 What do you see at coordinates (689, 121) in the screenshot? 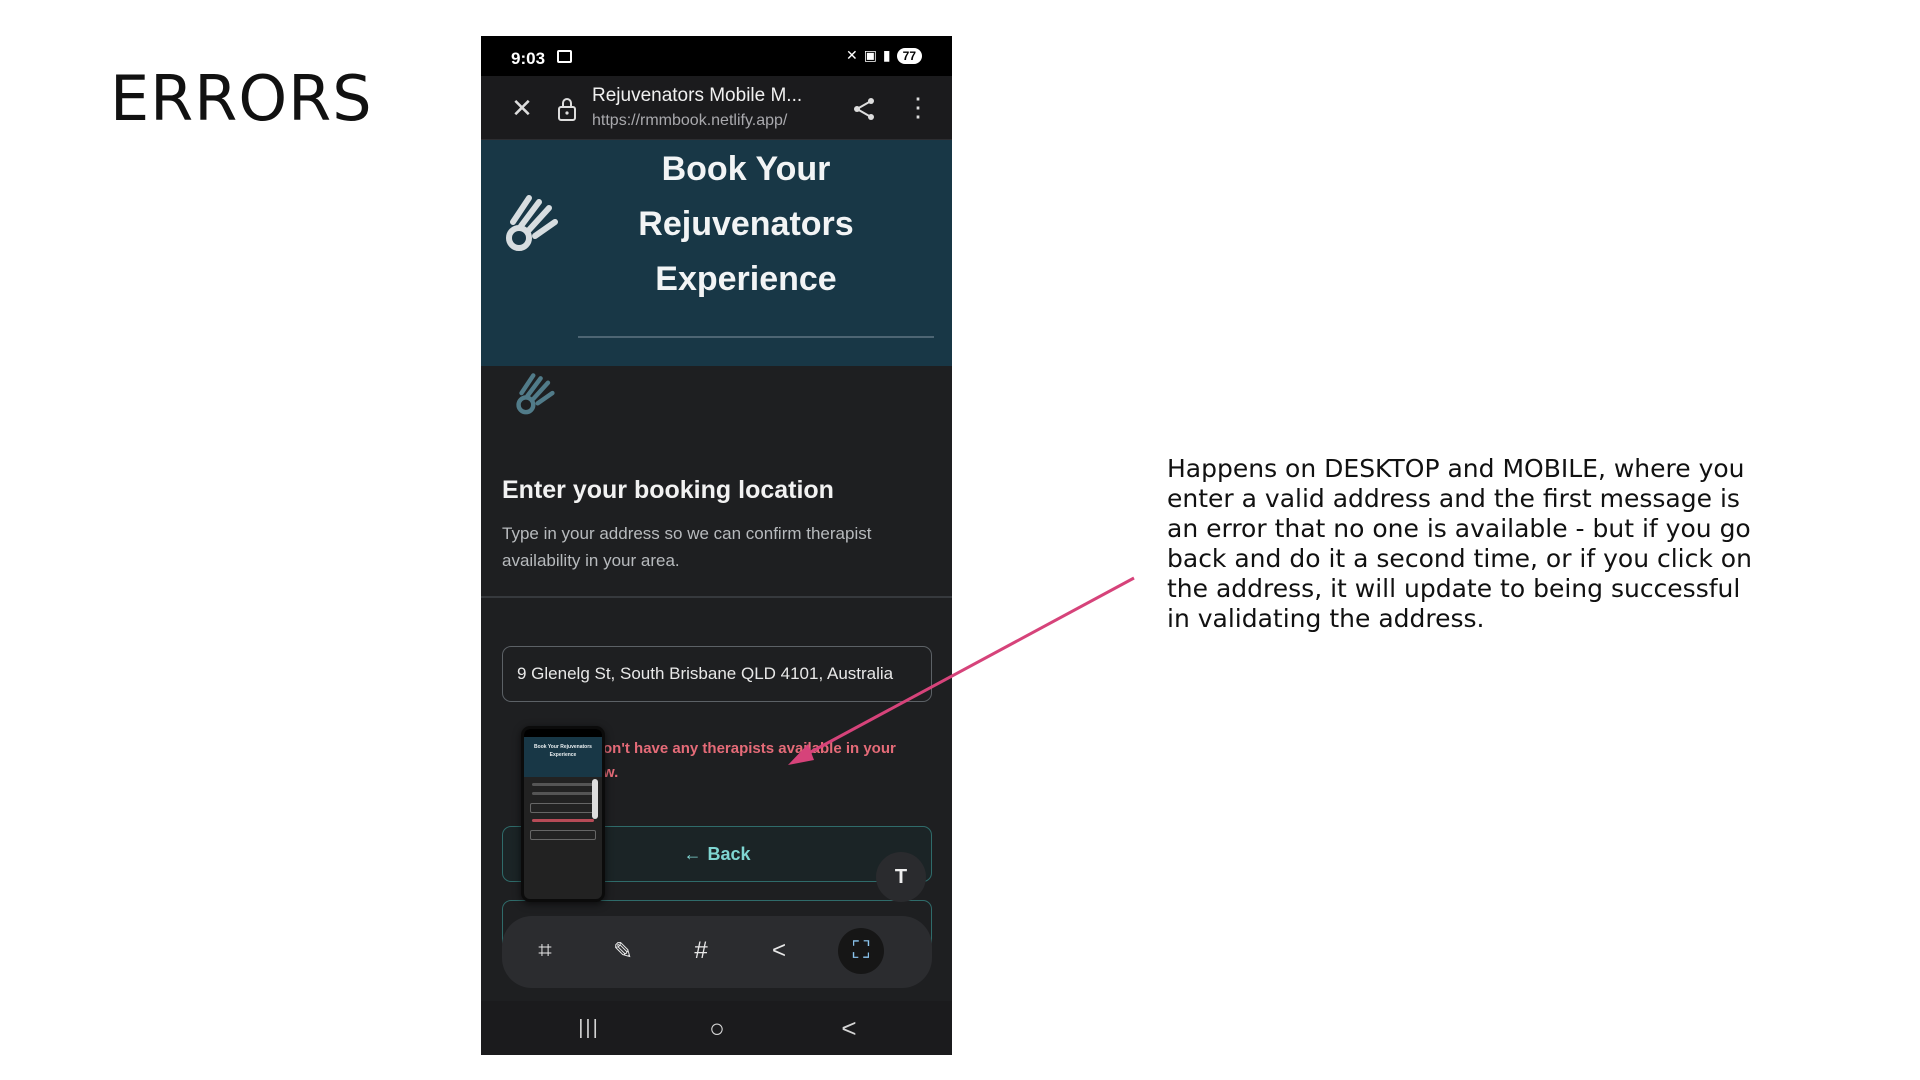
I see `browser-url: https://rmmbook.netlify.app/` at bounding box center [689, 121].